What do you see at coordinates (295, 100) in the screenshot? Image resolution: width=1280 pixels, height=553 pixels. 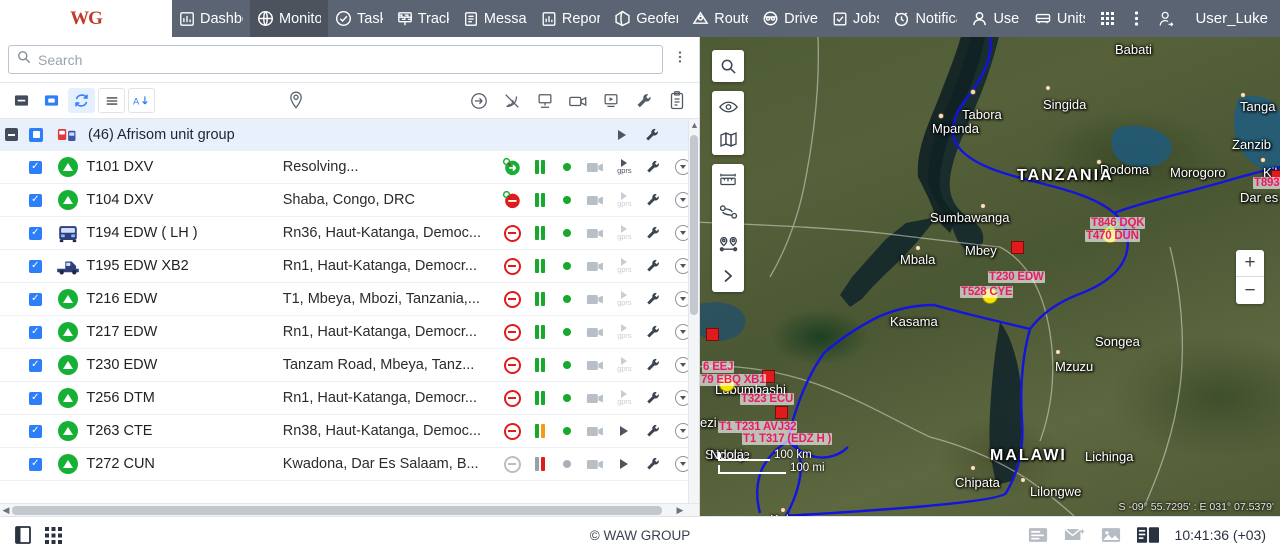 I see `map-pin-icon` at bounding box center [295, 100].